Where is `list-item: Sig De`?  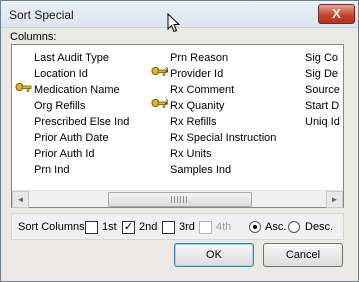
list-item: Sig De is located at coordinates (322, 74).